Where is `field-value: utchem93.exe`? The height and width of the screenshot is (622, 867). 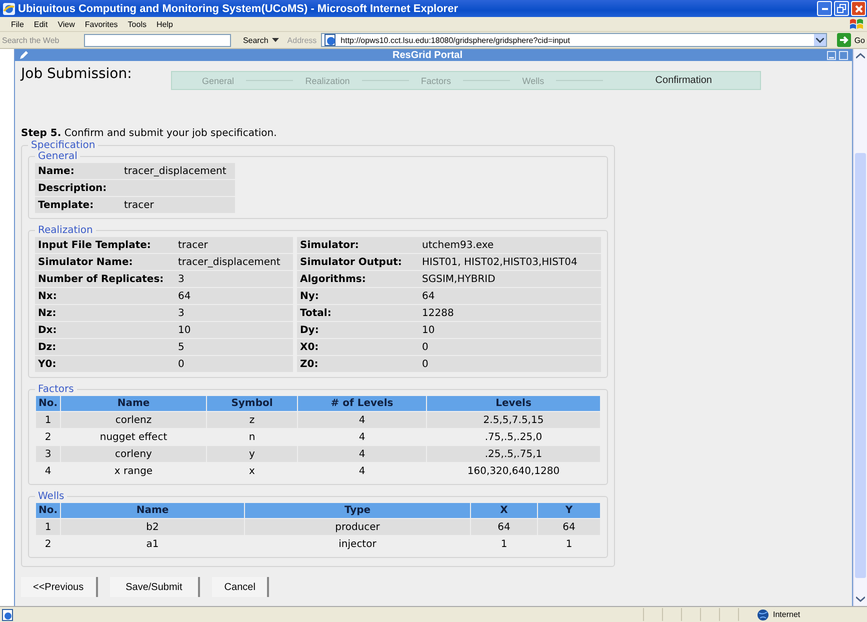
field-value: utchem93.exe is located at coordinates (510, 245).